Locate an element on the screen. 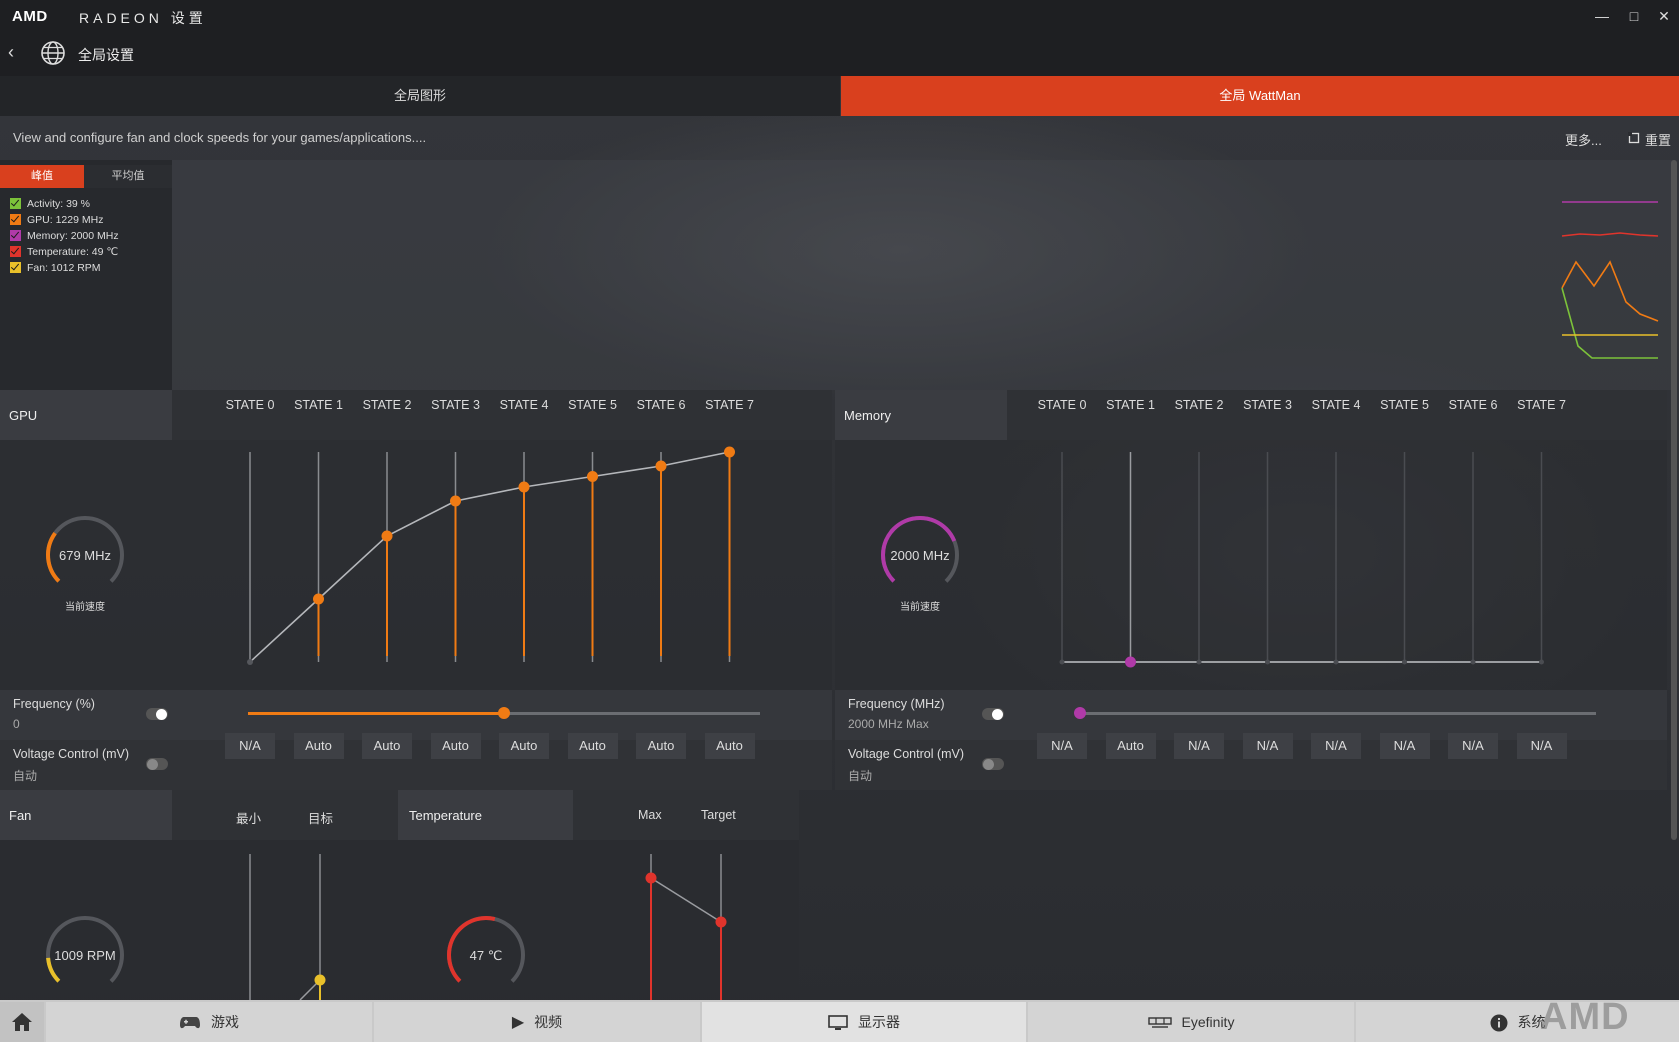  gpu-state-curve is located at coordinates (502, 565).